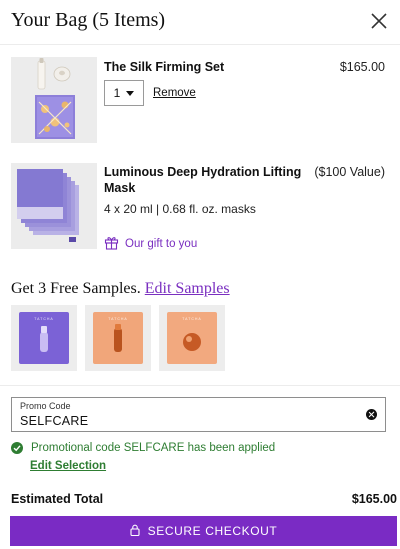 The width and height of the screenshot is (400, 549). I want to click on check-circle-icon, so click(17, 448).